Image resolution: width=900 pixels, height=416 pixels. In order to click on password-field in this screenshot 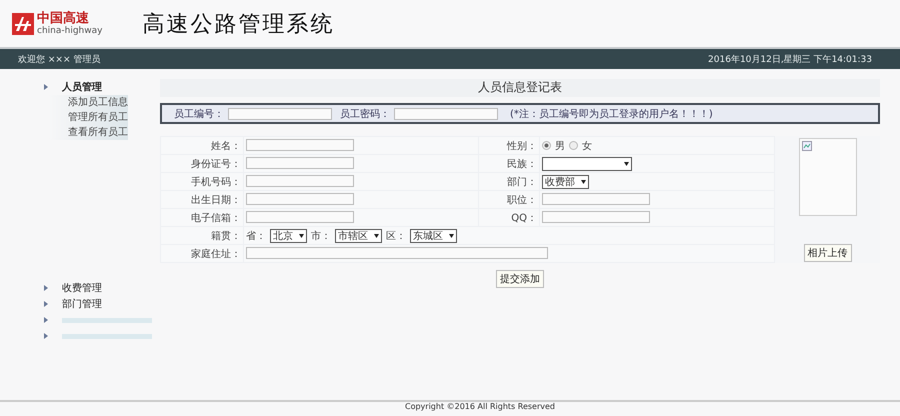, I will do `click(446, 114)`.